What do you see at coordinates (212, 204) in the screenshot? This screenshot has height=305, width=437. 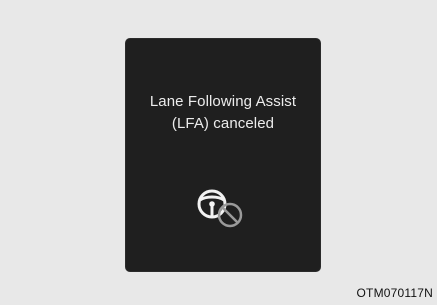 I see `steering-wheel-icon` at bounding box center [212, 204].